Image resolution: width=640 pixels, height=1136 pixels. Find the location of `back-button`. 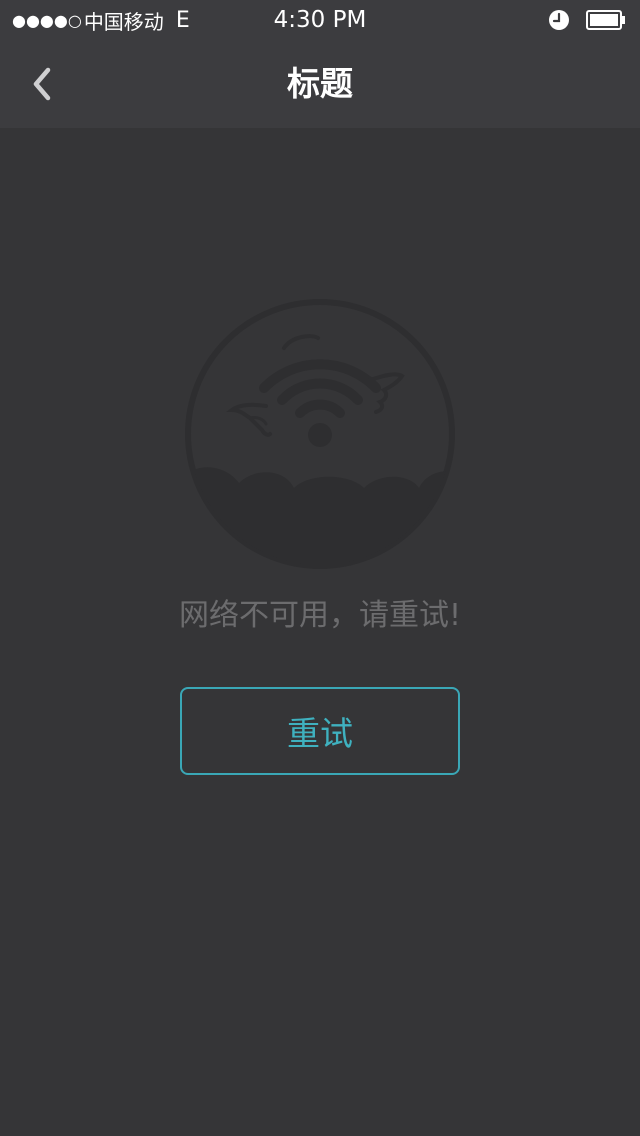

back-button is located at coordinates (42, 84).